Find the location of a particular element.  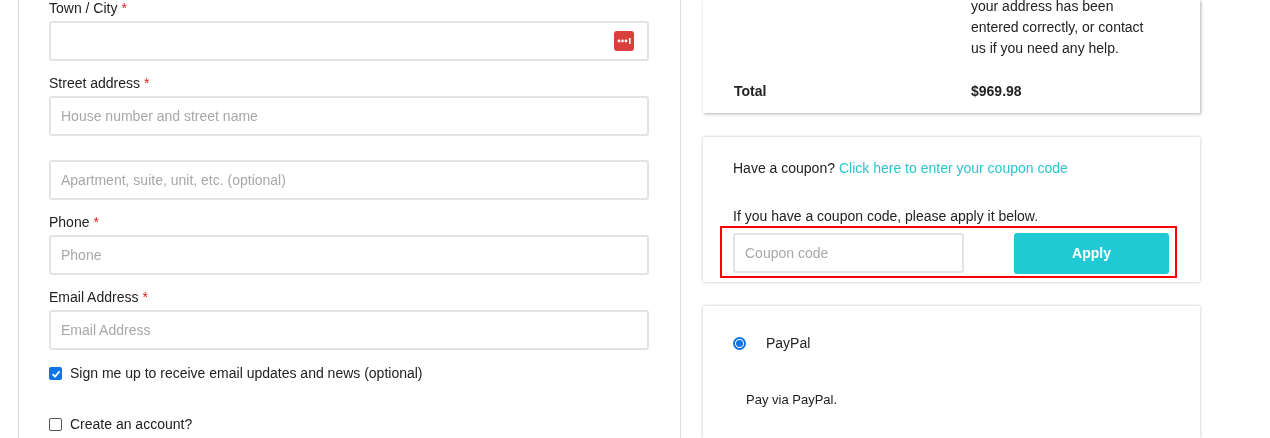

total-value: $969.98 is located at coordinates (996, 91).